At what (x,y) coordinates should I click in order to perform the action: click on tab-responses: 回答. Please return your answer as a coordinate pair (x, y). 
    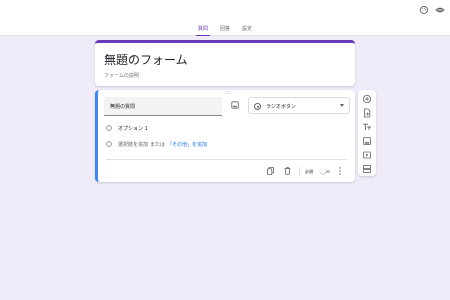
    Looking at the image, I should click on (225, 30).